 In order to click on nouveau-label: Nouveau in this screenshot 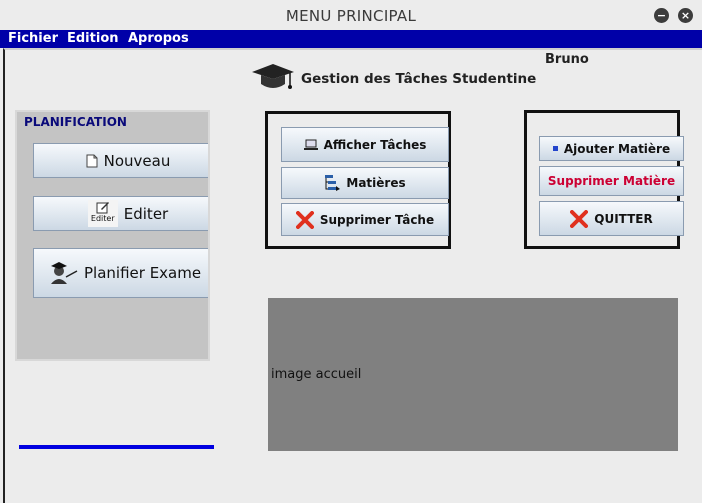, I will do `click(137, 160)`.